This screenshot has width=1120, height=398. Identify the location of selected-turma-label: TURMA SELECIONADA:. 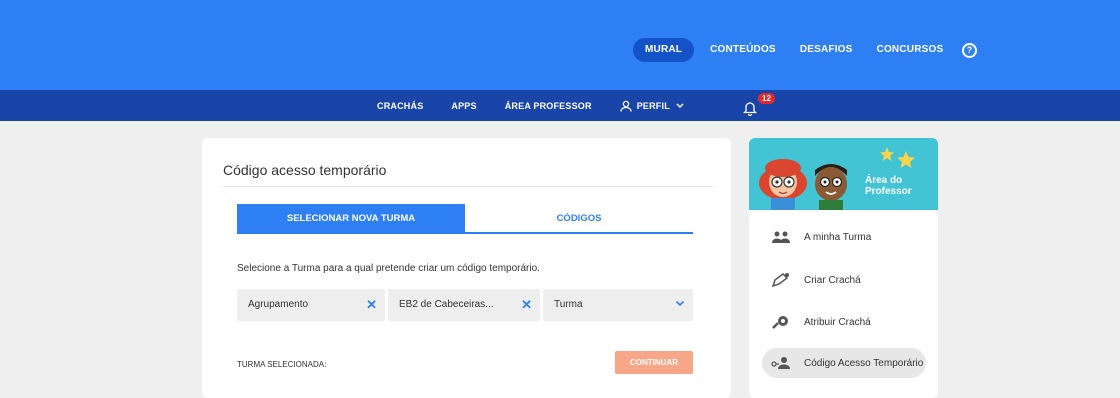
(282, 364).